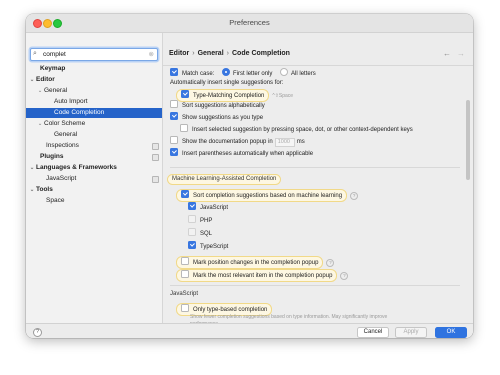 The width and height of the screenshot is (500, 375). I want to click on breadcrumb: Editor › General › Code Completion, so click(229, 53).